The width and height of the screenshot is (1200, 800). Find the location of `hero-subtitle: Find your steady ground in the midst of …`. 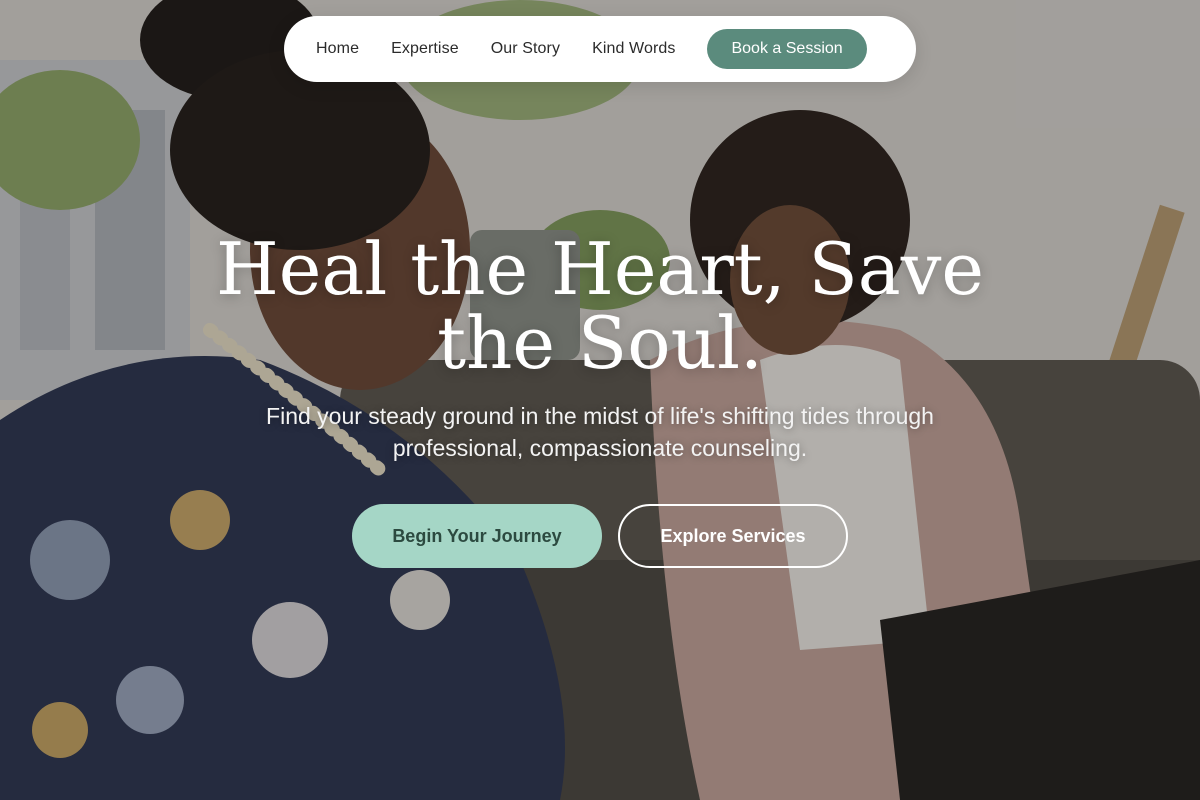

hero-subtitle: Find your steady ground in the midst of … is located at coordinates (600, 432).